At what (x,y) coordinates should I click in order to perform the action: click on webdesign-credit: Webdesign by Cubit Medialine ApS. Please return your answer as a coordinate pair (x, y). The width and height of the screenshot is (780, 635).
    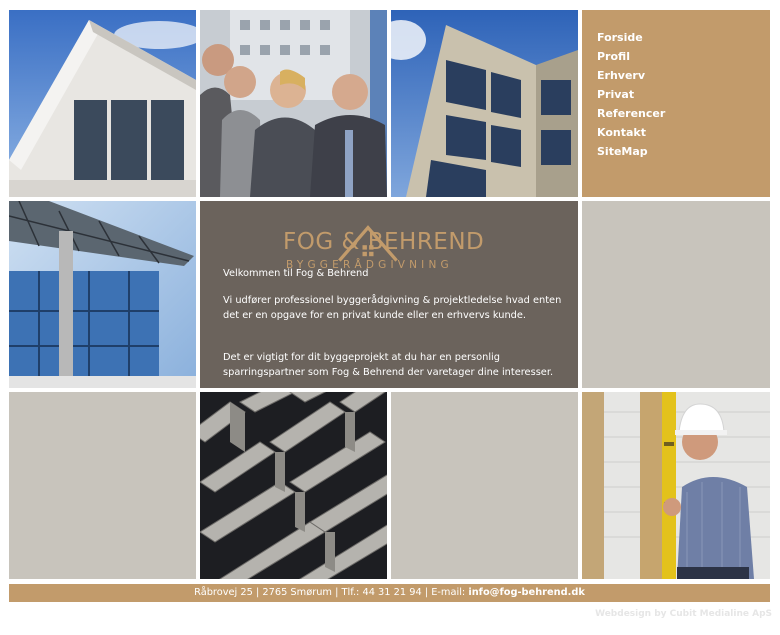
    Looking at the image, I should click on (683, 614).